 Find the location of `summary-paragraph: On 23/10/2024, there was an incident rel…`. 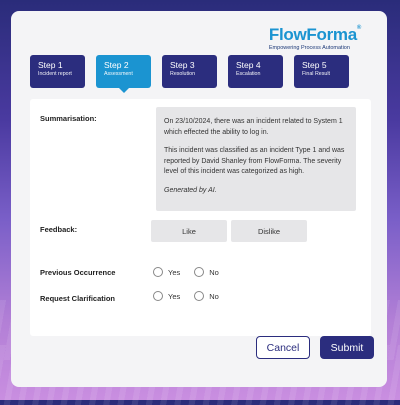

summary-paragraph: On 23/10/2024, there was an incident rel… is located at coordinates (253, 127).